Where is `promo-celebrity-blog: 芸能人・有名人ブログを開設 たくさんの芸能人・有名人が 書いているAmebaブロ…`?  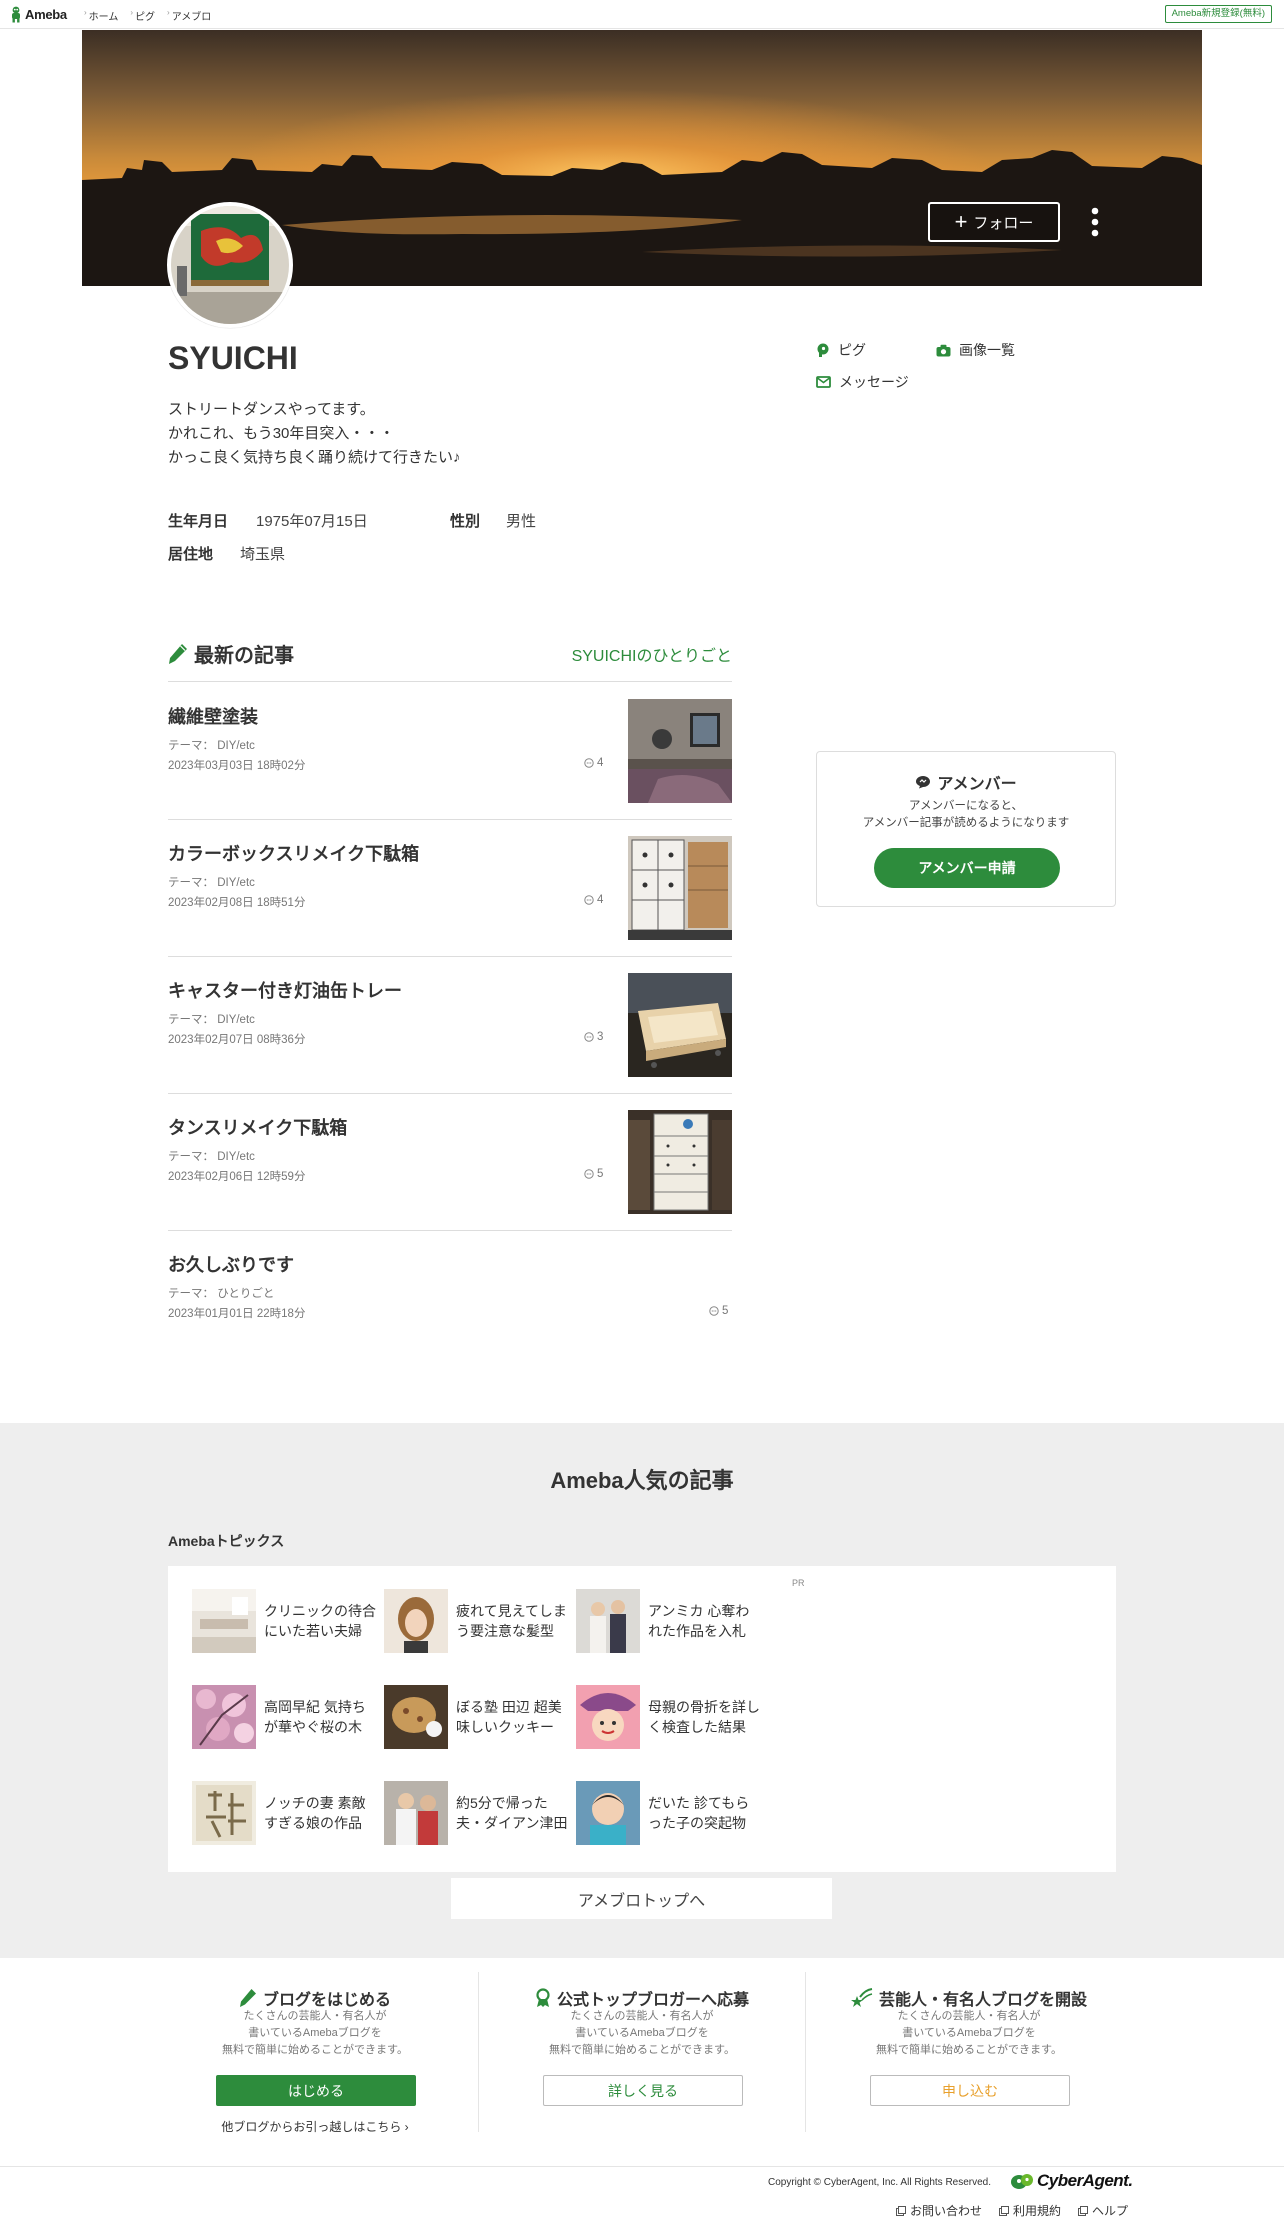
promo-celebrity-blog: 芸能人・有名人ブログを開設 たくさんの芸能人・有名人が 書いているAmebaブロ… is located at coordinates (969, 2052).